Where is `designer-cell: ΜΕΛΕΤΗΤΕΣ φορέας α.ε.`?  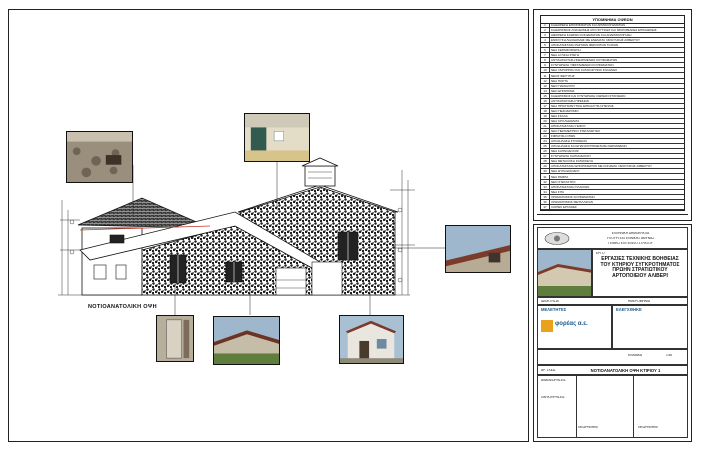 designer-cell: ΜΕΛΕΤΗΤΕΣ φορέας α.ε. is located at coordinates (574, 327).